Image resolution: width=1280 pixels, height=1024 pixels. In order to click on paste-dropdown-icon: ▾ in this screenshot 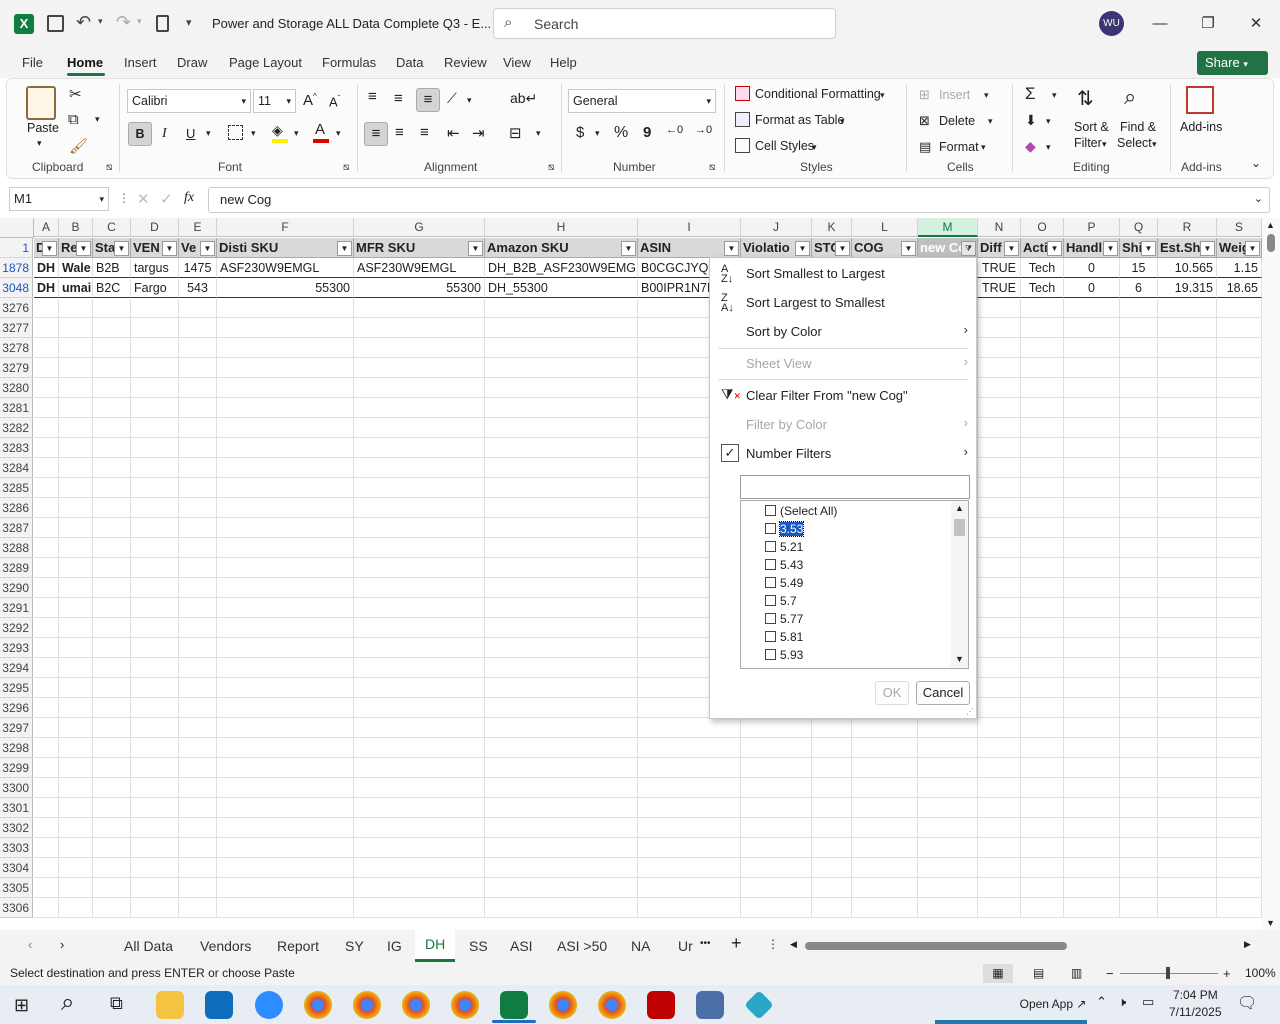, I will do `click(39, 143)`.